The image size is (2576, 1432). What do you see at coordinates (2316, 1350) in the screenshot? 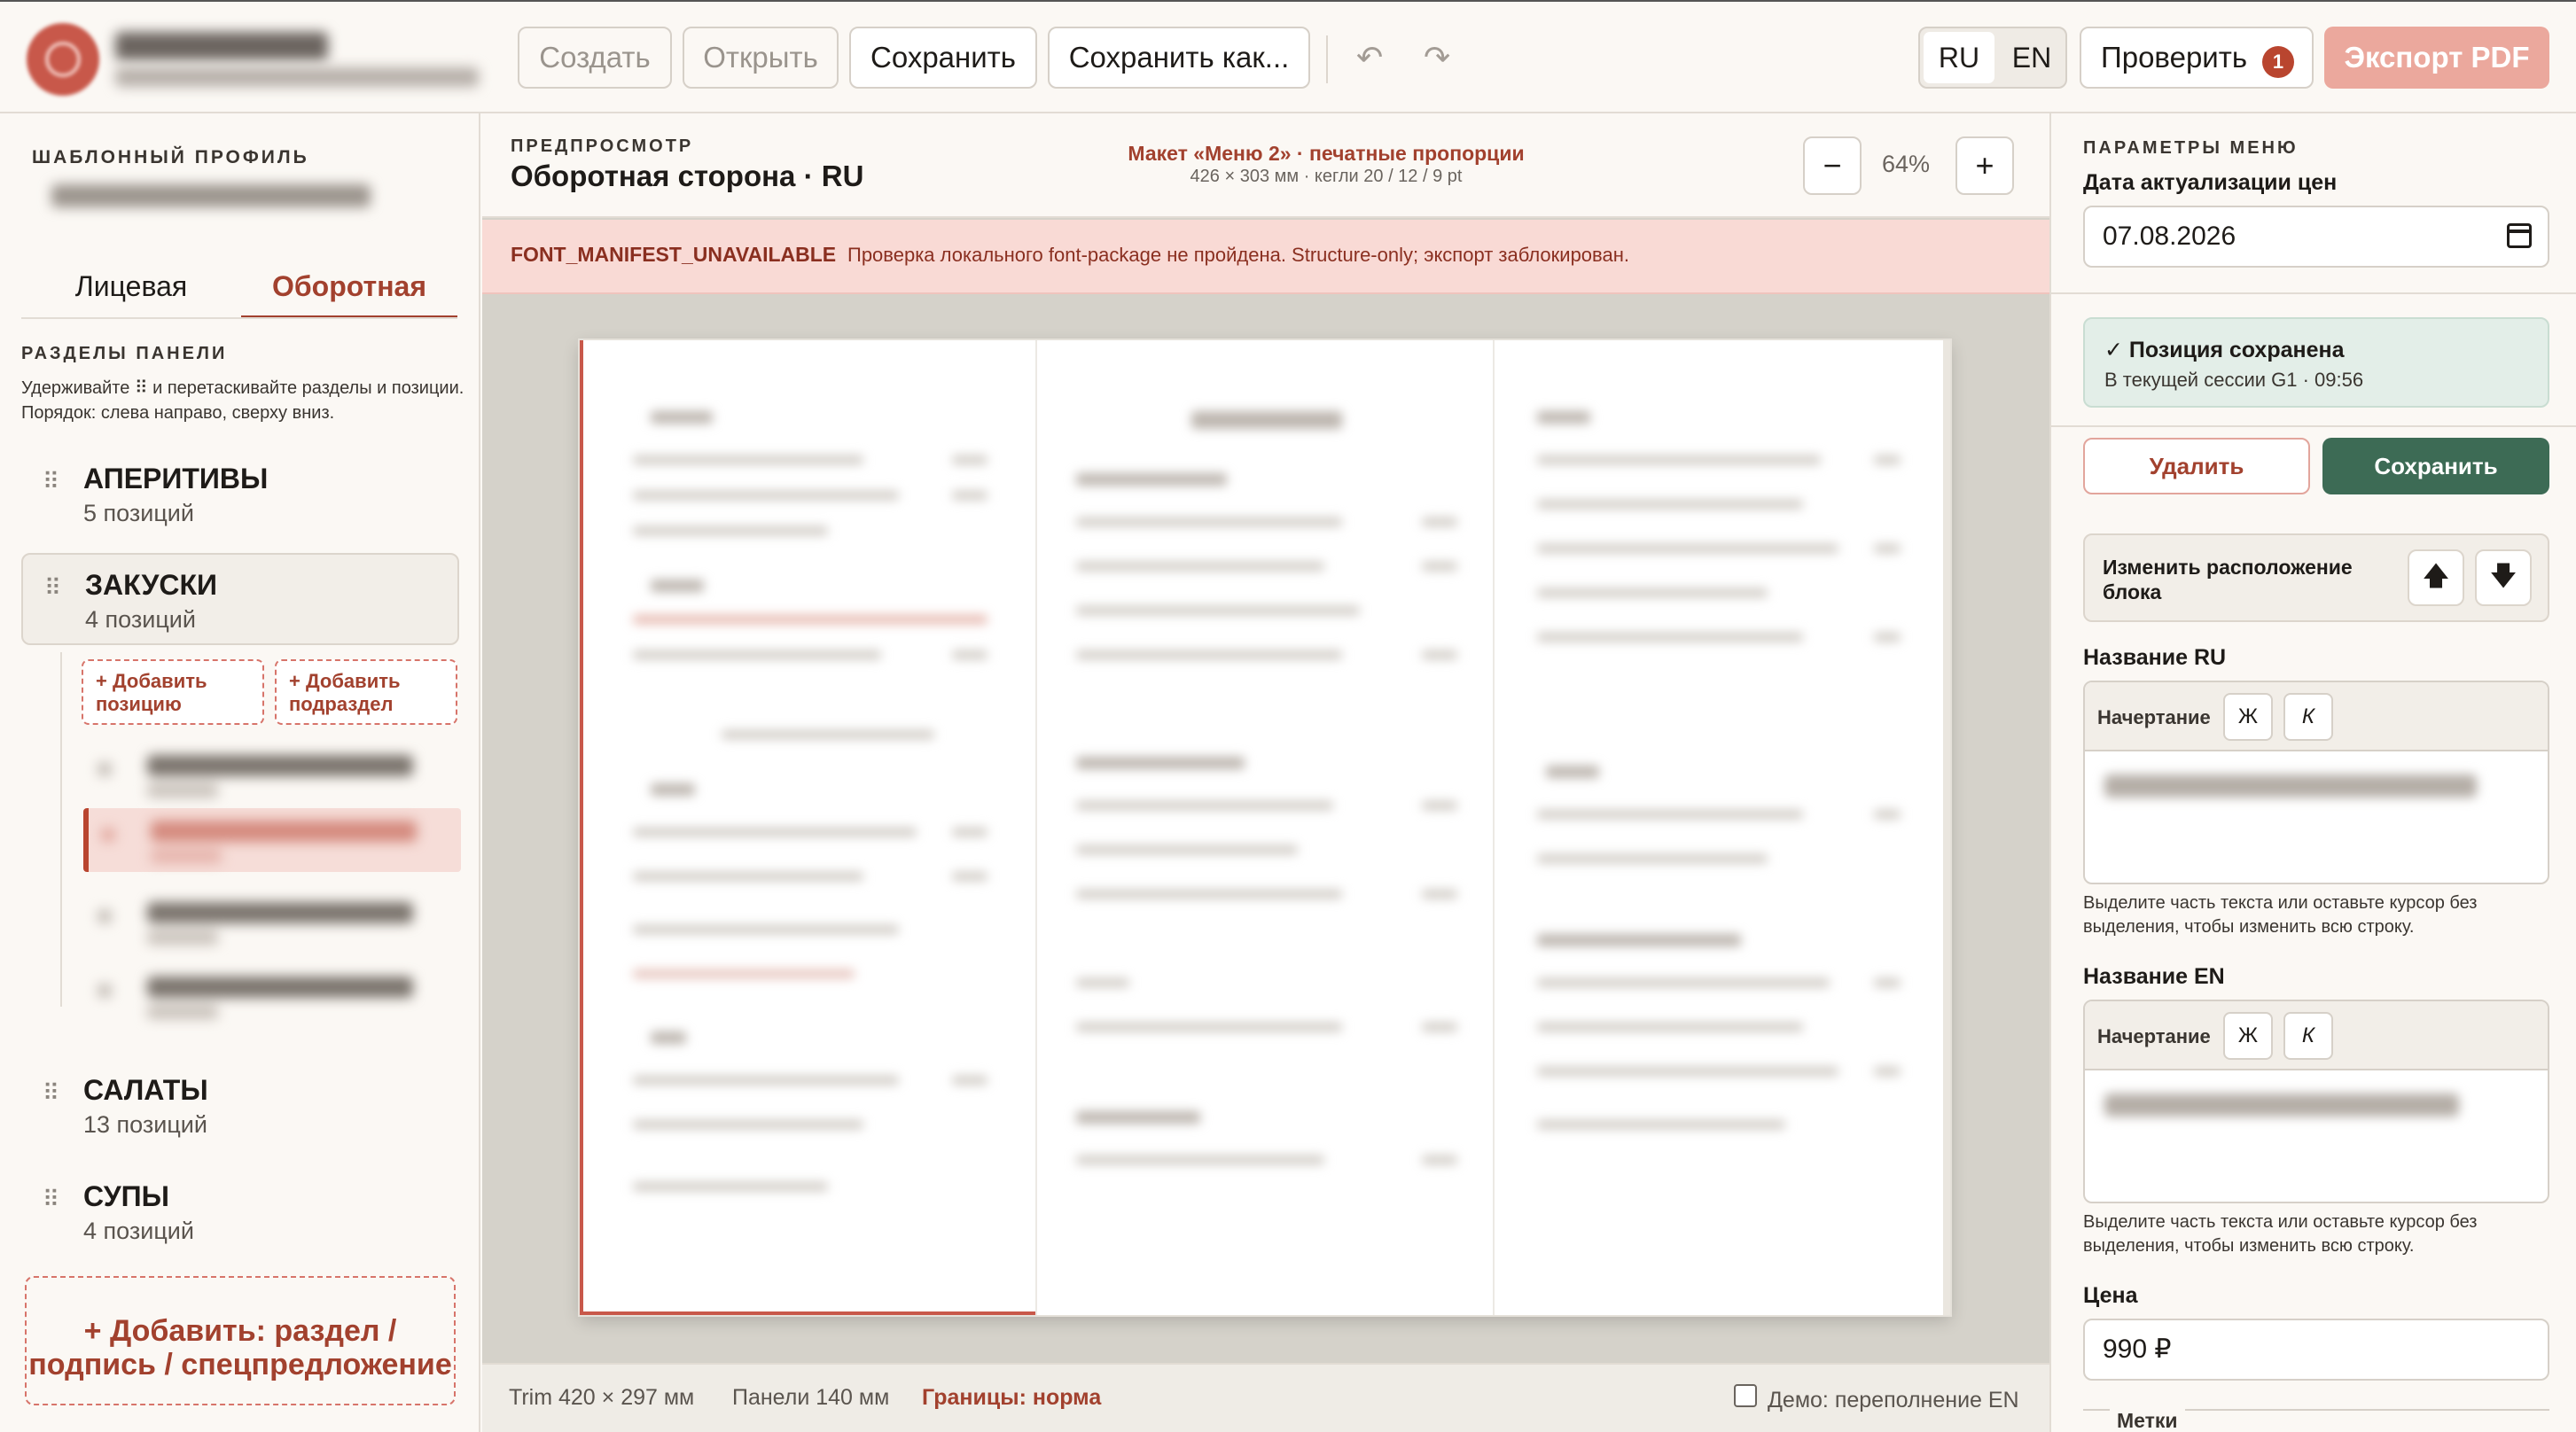
I see `price-input: 990 ₽` at bounding box center [2316, 1350].